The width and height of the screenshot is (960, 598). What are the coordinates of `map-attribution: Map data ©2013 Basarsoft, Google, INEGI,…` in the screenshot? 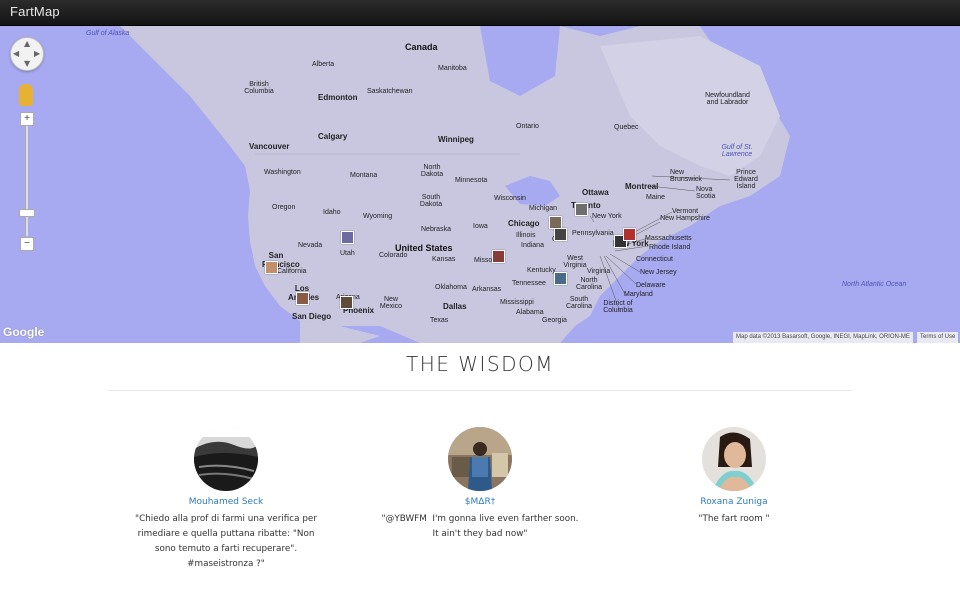 It's located at (823, 337).